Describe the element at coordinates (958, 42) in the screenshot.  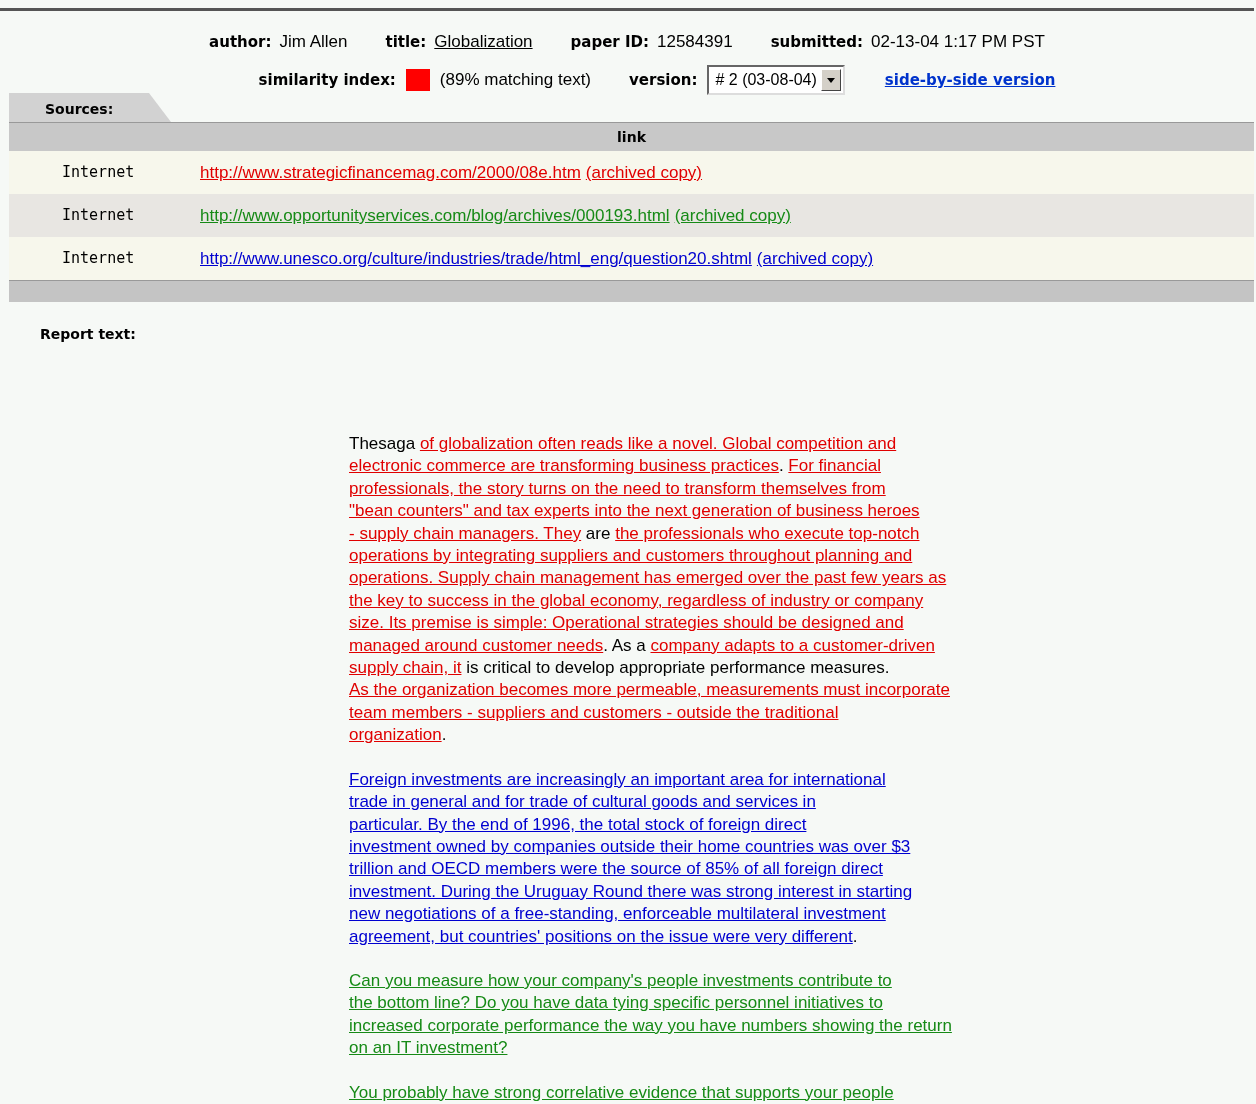
I see `submission-date: 02-13-04 1:17 PM PST` at that location.